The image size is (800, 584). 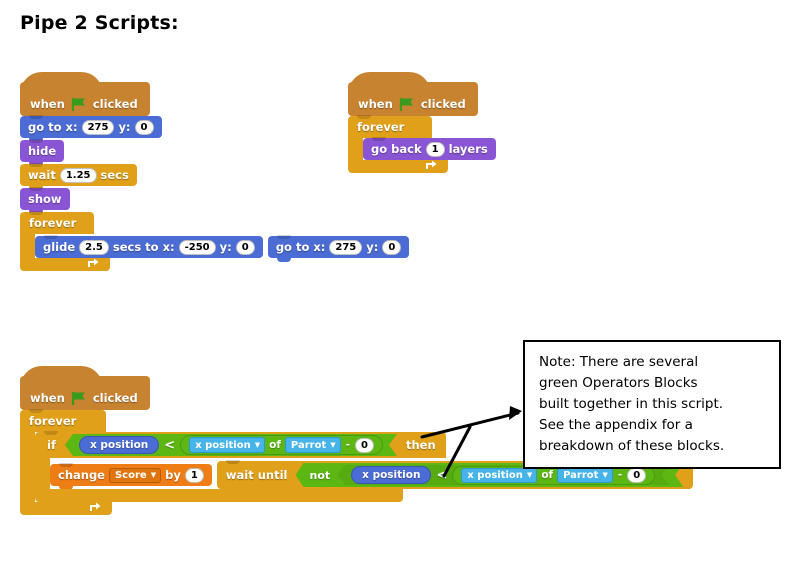 I want to click on when-green-flag-clicked-hat-block: when clicked, so click(x=85, y=96).